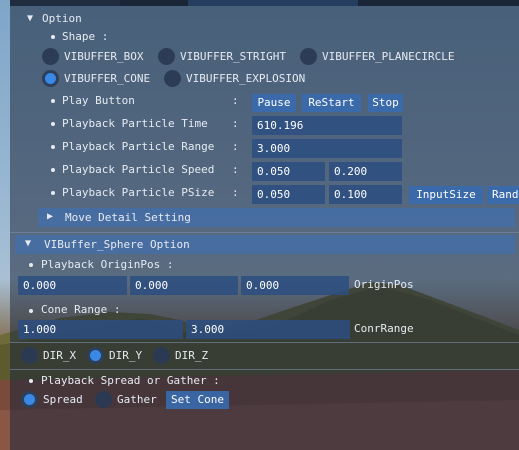 This screenshot has height=450, width=519. I want to click on expand-arrow-icon: ▶, so click(50, 216).